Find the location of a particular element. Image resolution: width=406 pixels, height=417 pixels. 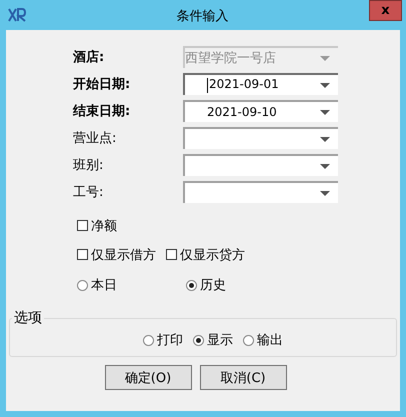

radio-label: 本日 is located at coordinates (104, 285).